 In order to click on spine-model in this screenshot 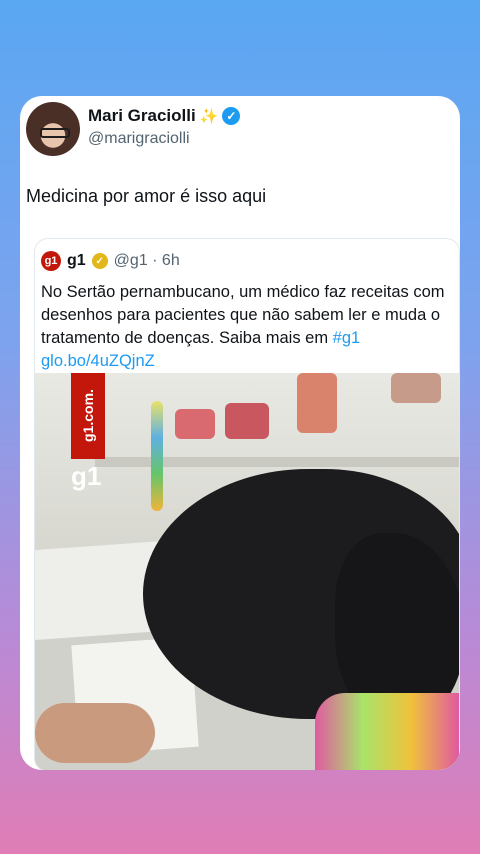, I will do `click(157, 456)`.